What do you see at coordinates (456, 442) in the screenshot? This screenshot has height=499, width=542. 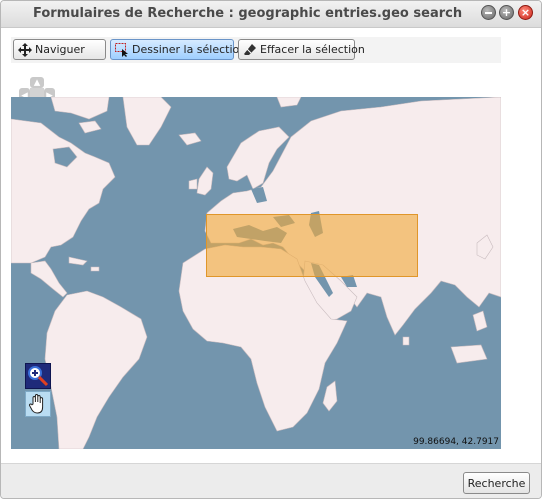 I see `mouse-coordinates: 99.86694, 42.7917` at bounding box center [456, 442].